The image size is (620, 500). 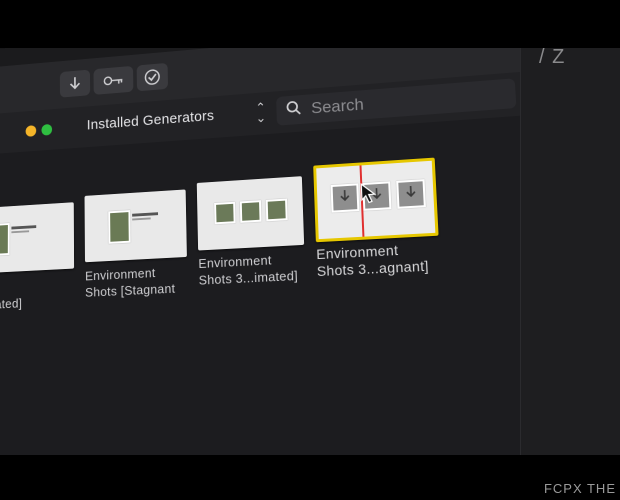 I want to click on chevron-updown-icon: ⌃ ⌄, so click(x=261, y=112).